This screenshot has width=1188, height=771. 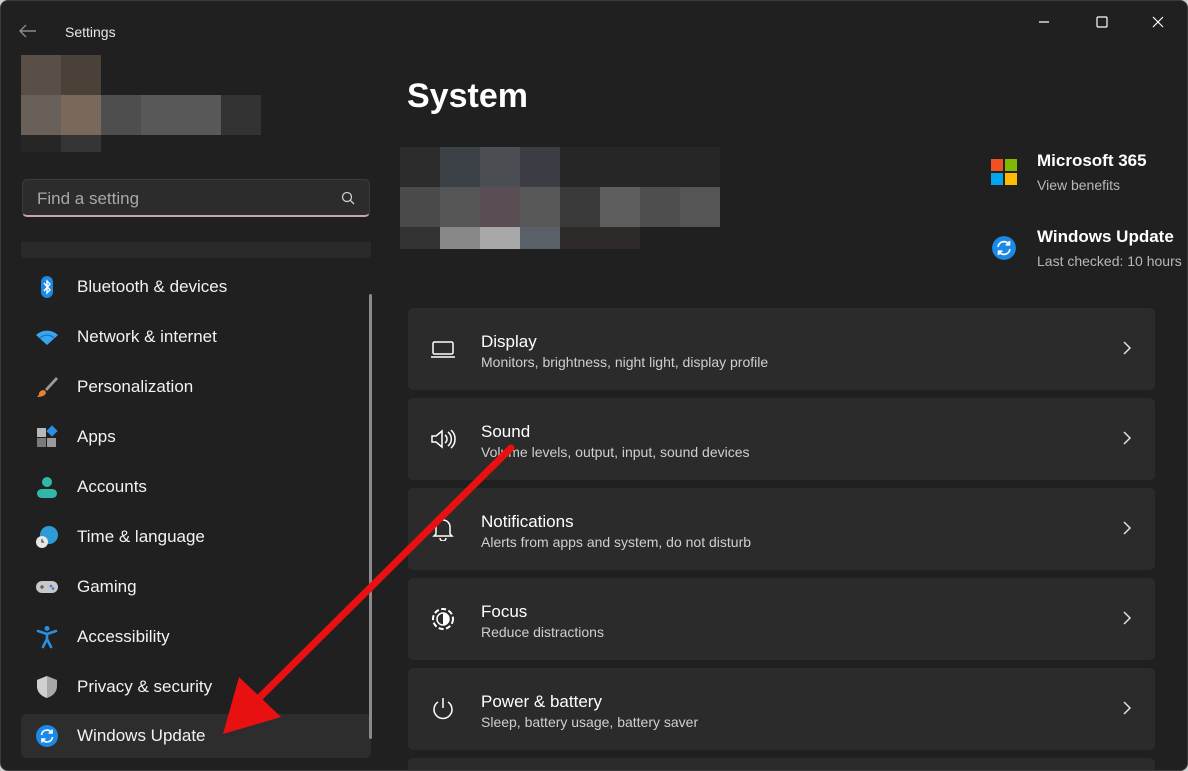 I want to click on microsoft-365-promo: Microsoft 365 View benefits, so click(x=1086, y=175).